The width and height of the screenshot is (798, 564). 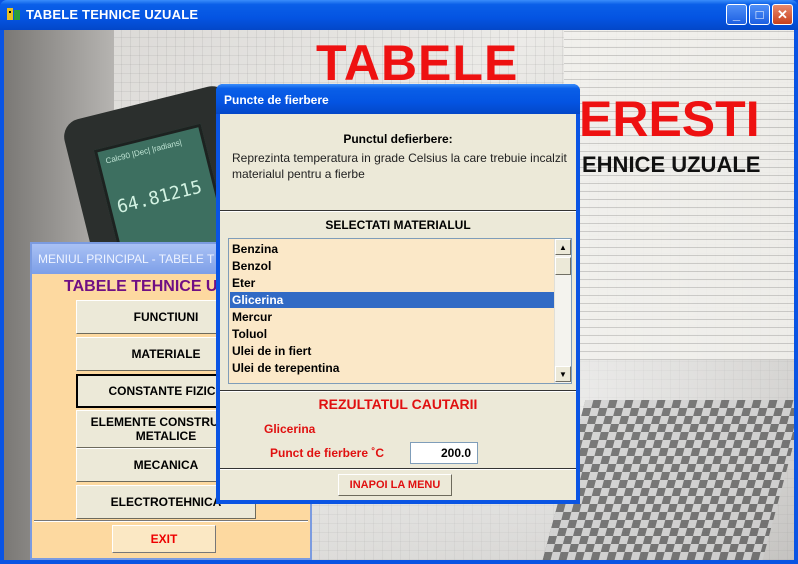 I want to click on list-item: Ulei de terepentina, so click(x=392, y=368).